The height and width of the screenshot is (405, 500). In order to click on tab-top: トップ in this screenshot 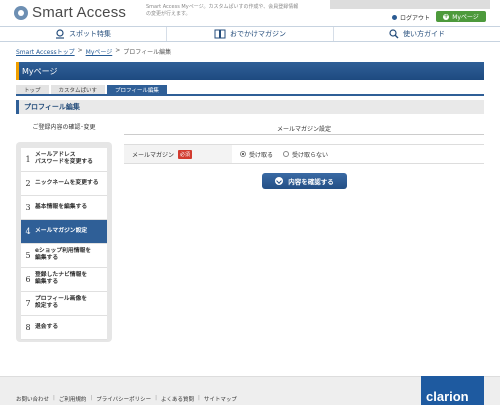, I will do `click(32, 89)`.